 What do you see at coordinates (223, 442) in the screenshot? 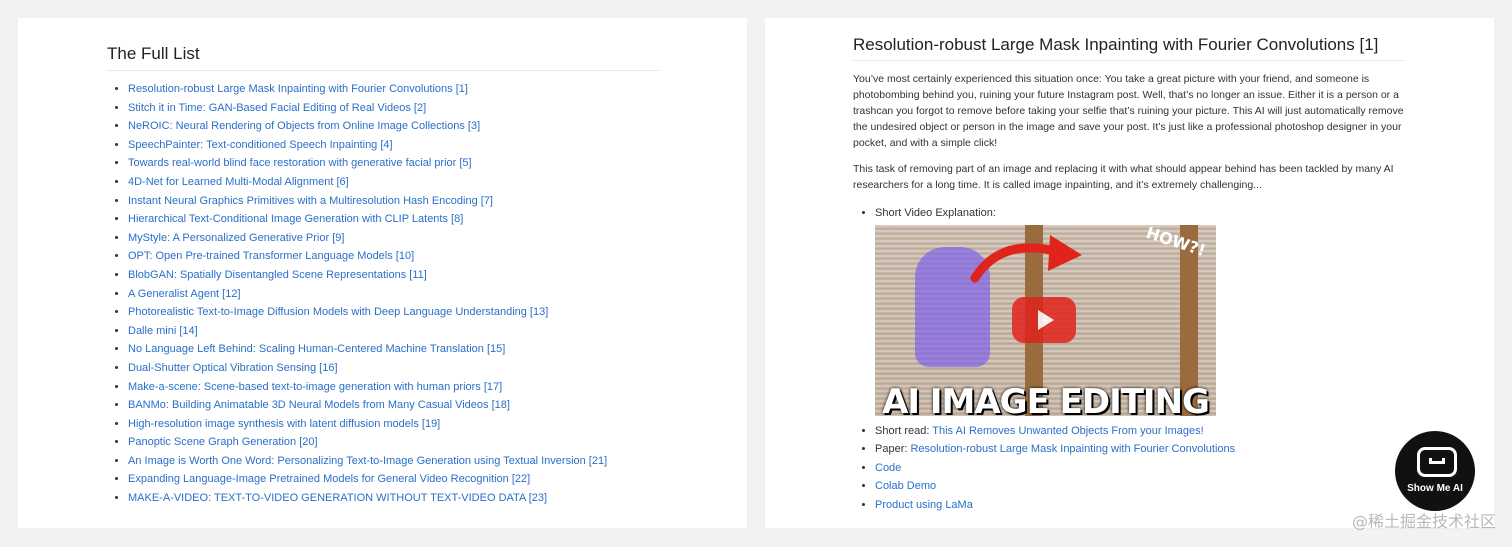
I see `paper-link-20: Panoptic Scene Graph Generation [20]` at bounding box center [223, 442].